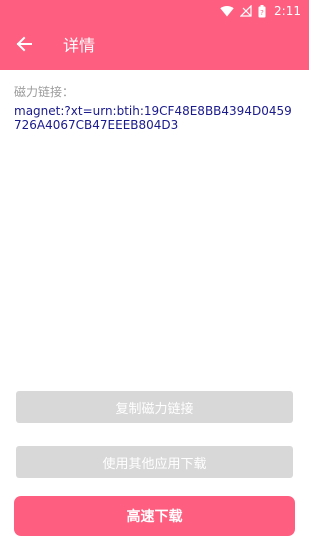 The image size is (320, 550). What do you see at coordinates (154, 46) in the screenshot?
I see `app-bar: 详情` at bounding box center [154, 46].